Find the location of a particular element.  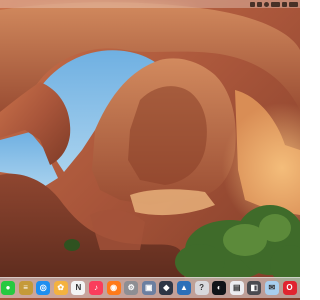

activity-monitor-icon: ◐ is located at coordinates (219, 288).